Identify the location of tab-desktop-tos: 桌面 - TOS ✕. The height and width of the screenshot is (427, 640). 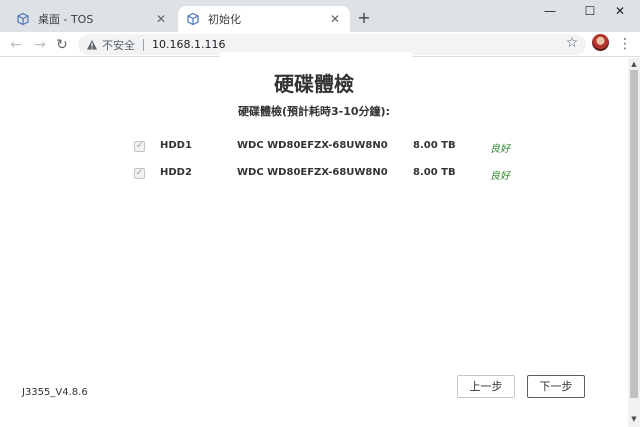
(92, 19).